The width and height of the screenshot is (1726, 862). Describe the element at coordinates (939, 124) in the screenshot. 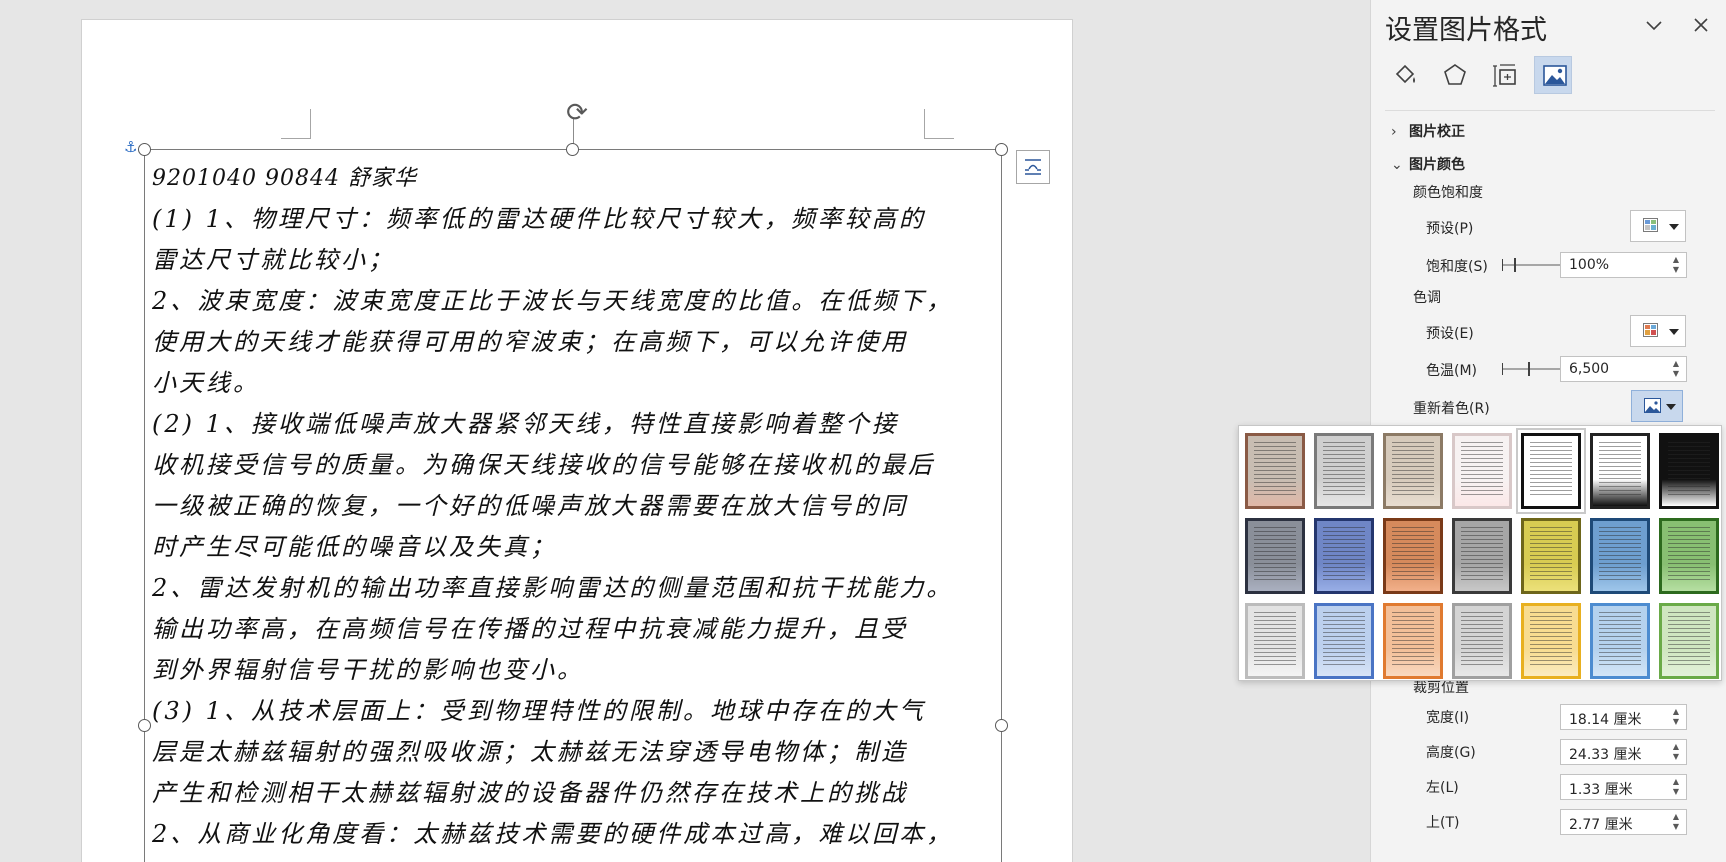

I see `margin-corner-top-right` at that location.